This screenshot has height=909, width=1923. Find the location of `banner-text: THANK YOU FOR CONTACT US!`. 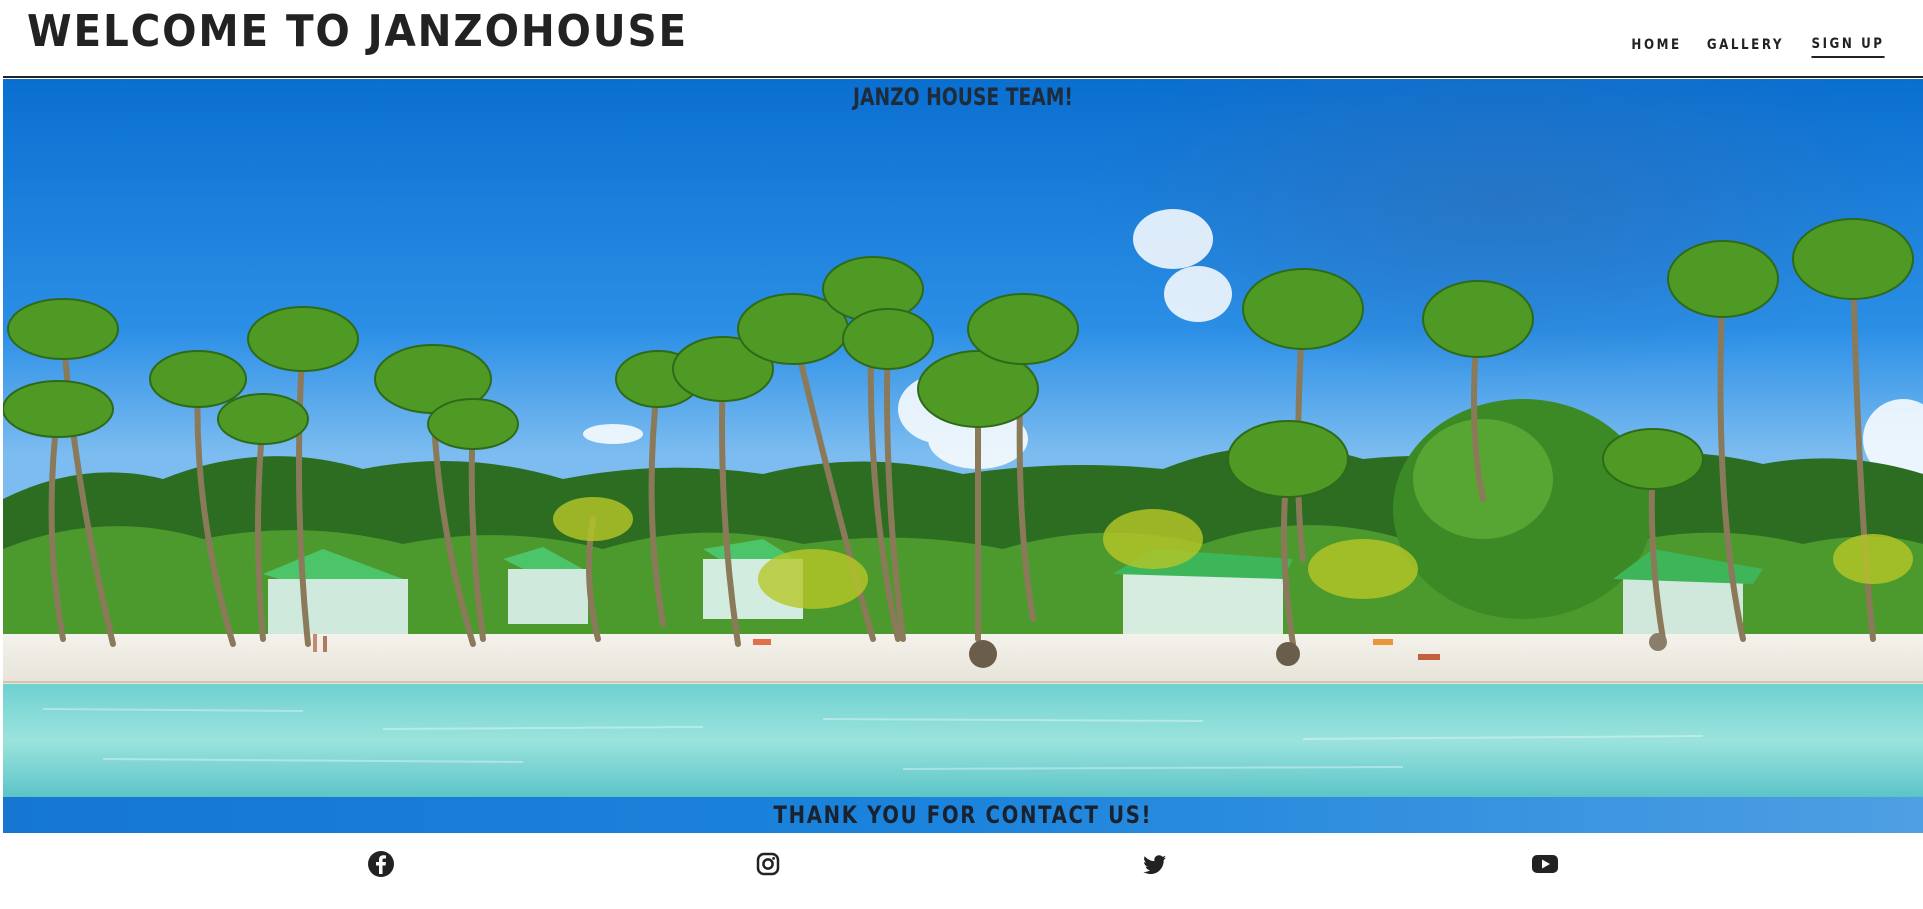

banner-text: THANK YOU FOR CONTACT US! is located at coordinates (963, 815).